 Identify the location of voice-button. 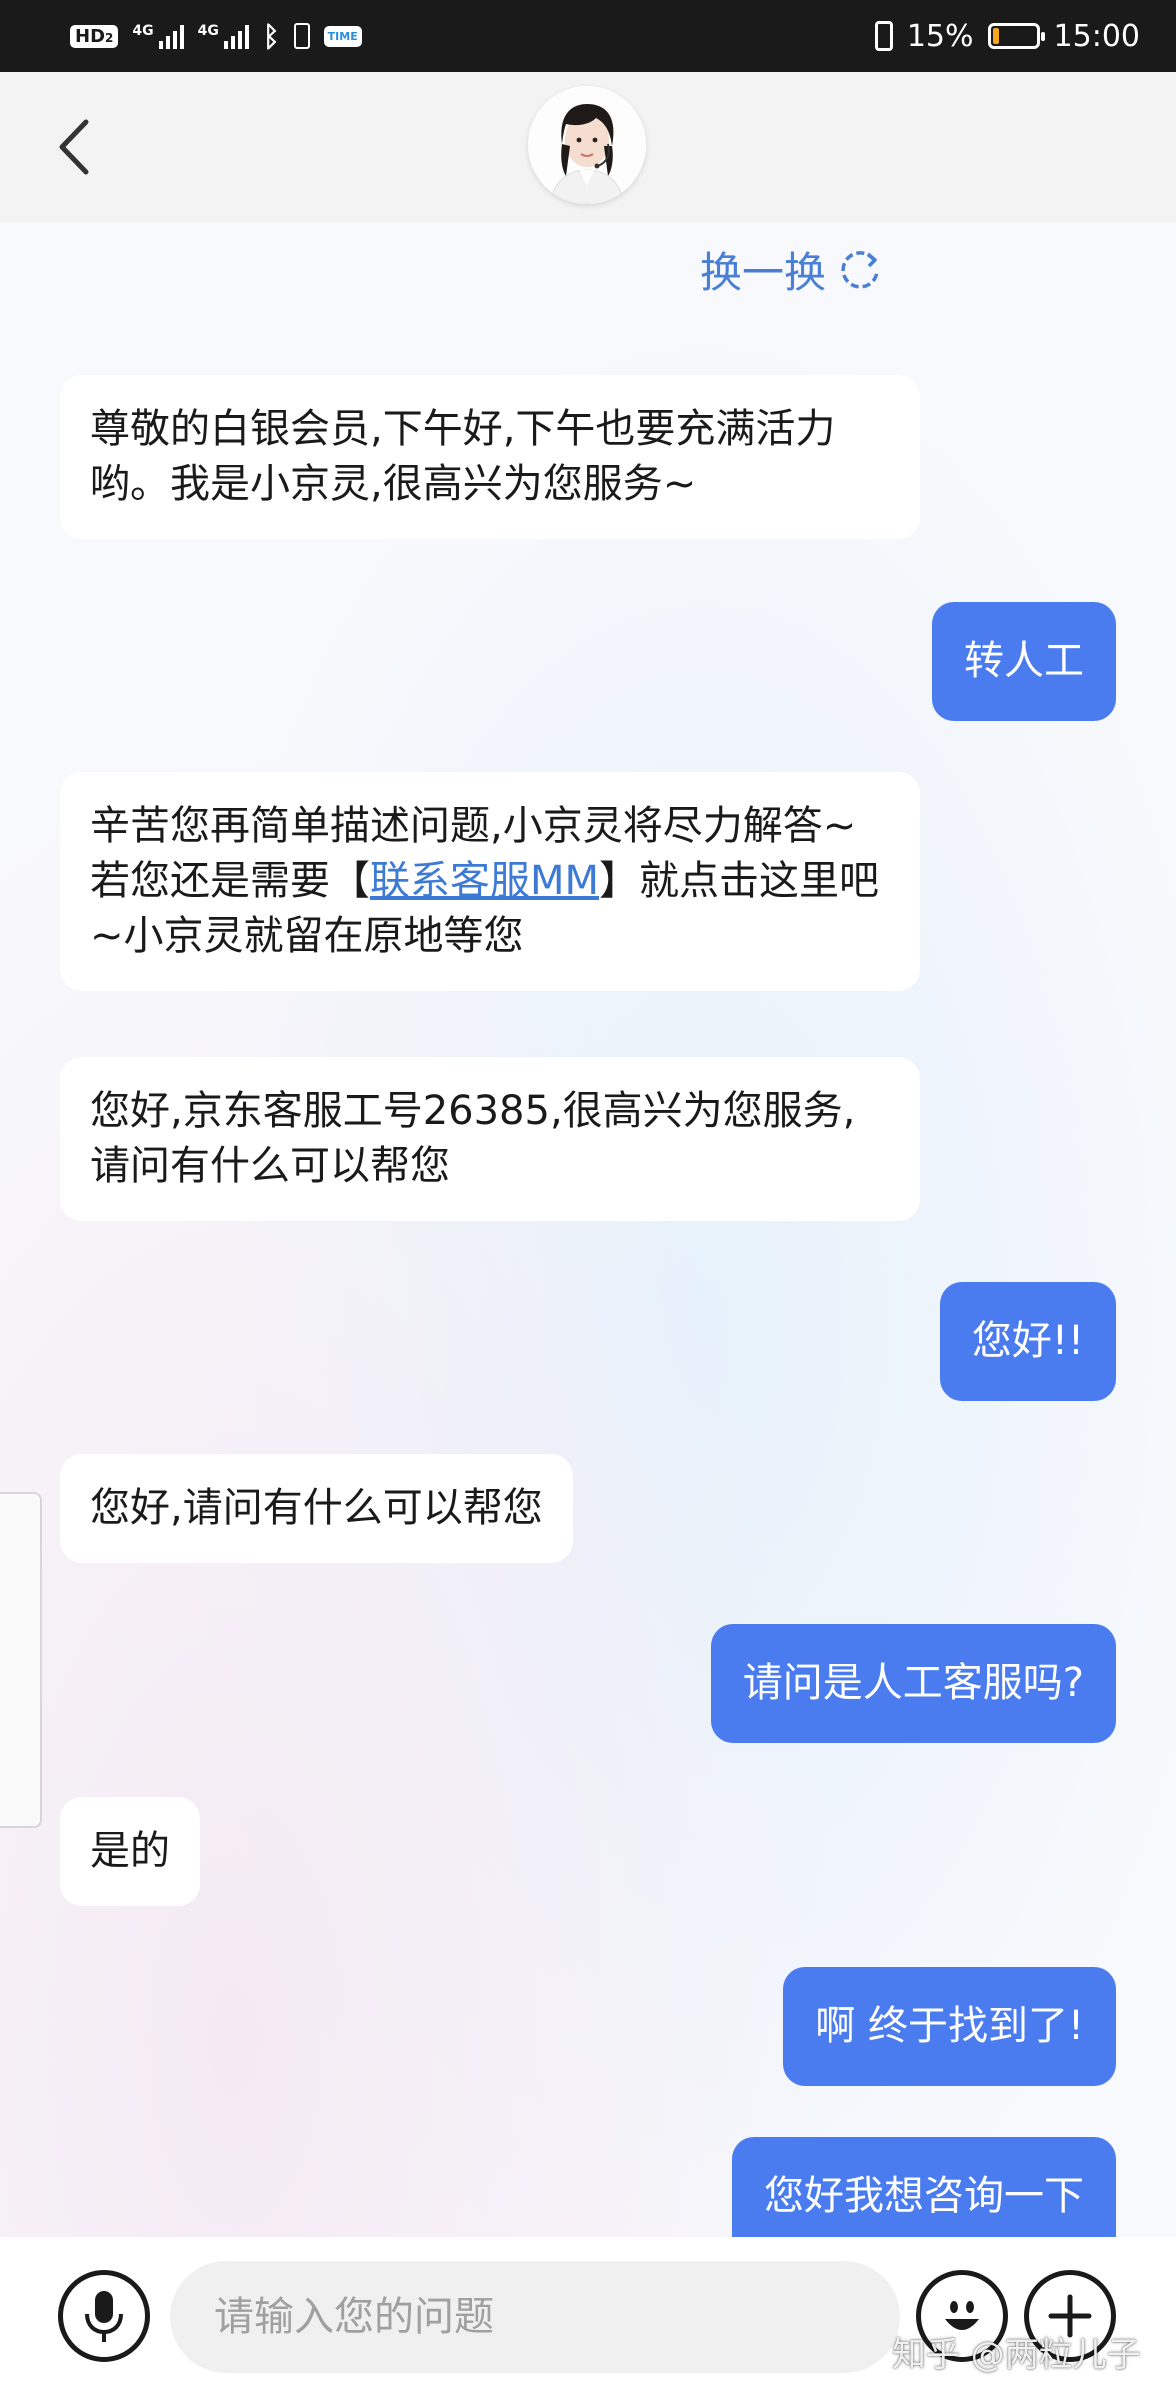
(104, 2316).